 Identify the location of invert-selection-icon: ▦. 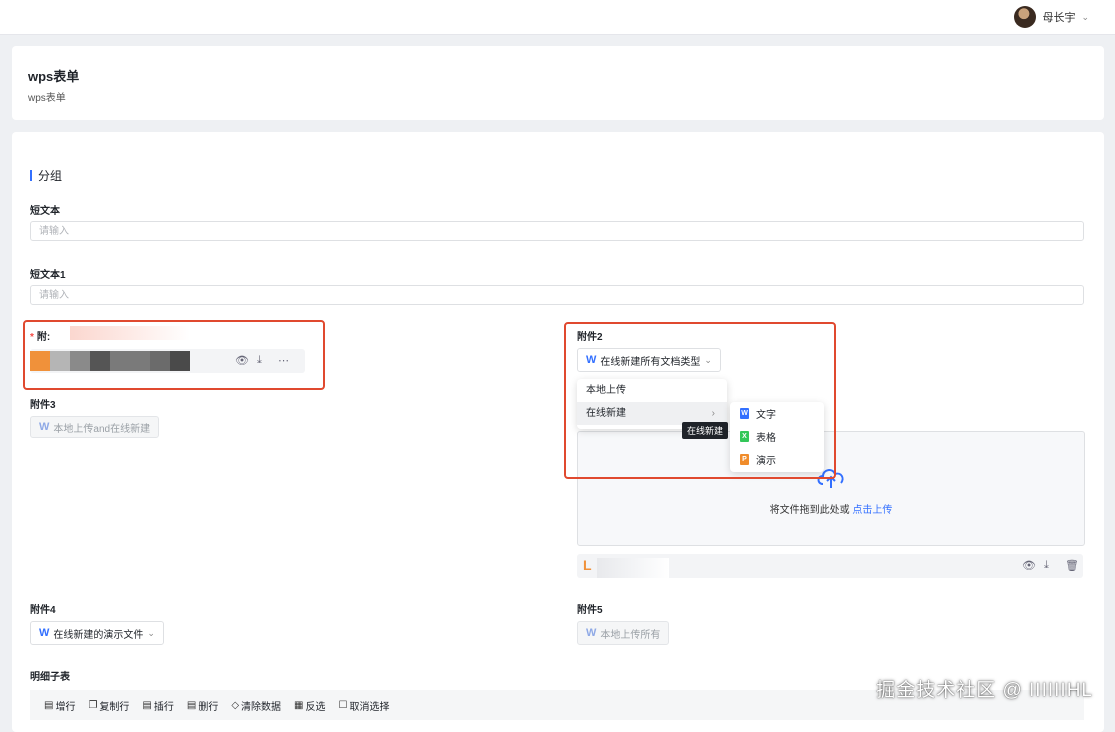
(299, 705).